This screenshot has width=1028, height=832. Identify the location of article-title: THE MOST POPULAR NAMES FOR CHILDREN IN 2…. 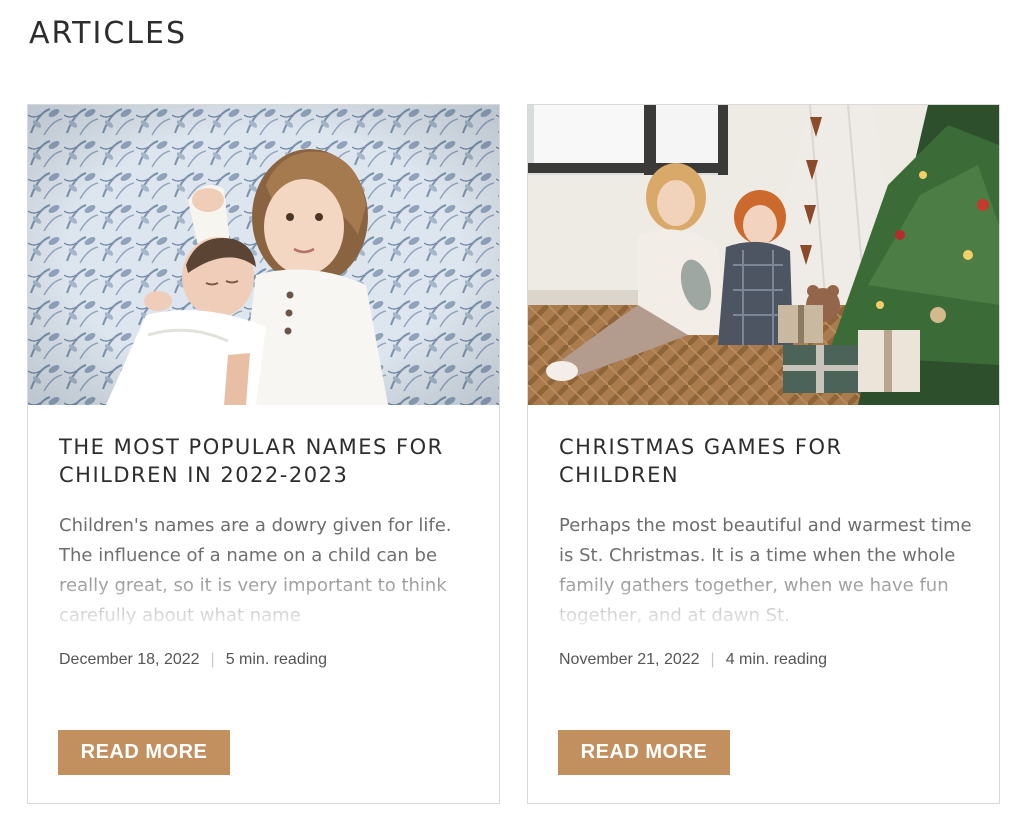
(264, 461).